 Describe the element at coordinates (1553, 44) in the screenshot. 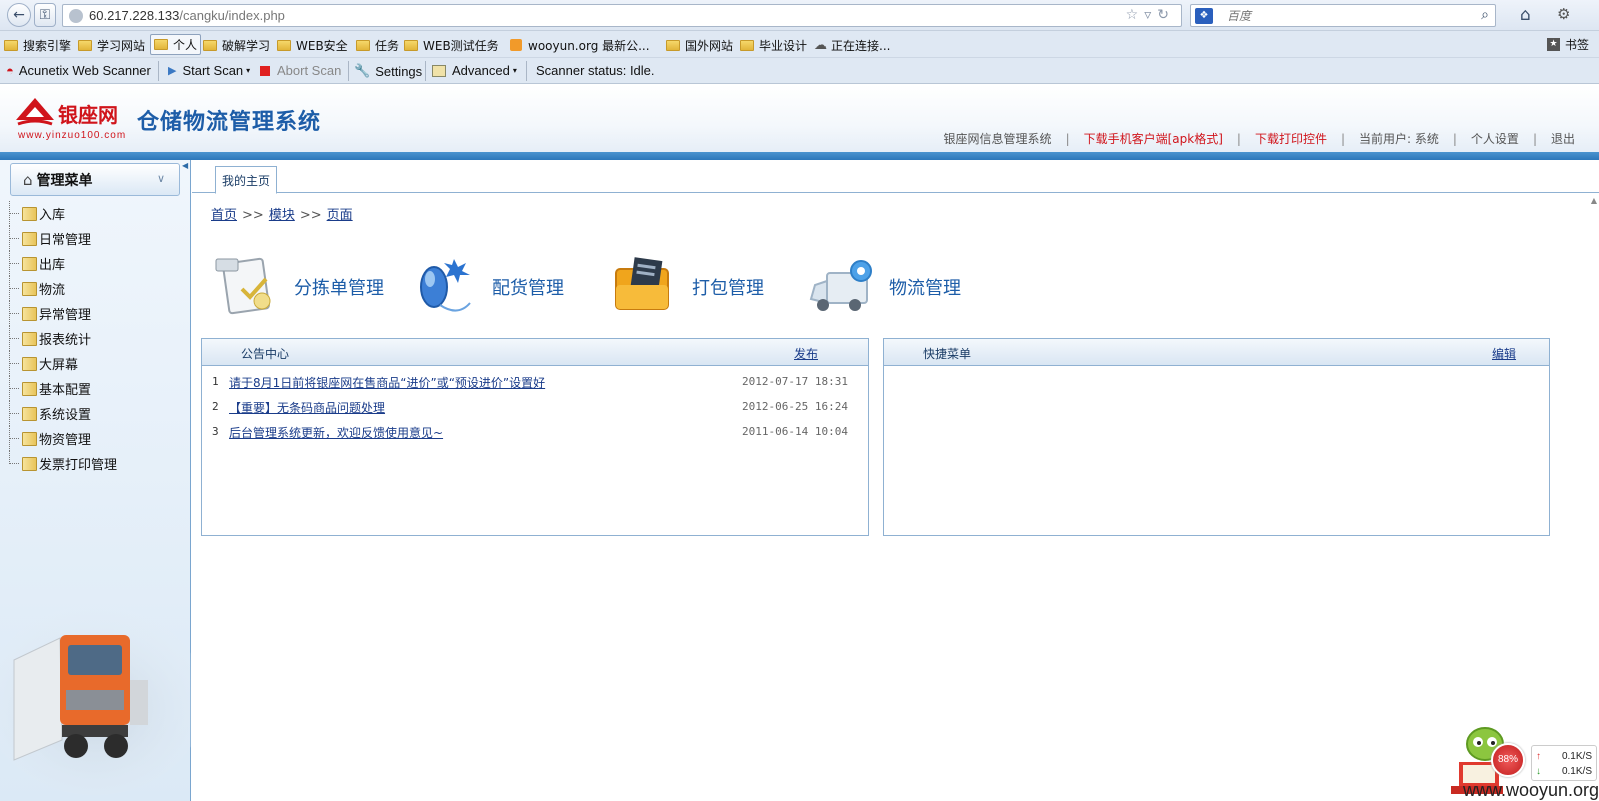

I see `bookmarks-star-icon: ★` at that location.